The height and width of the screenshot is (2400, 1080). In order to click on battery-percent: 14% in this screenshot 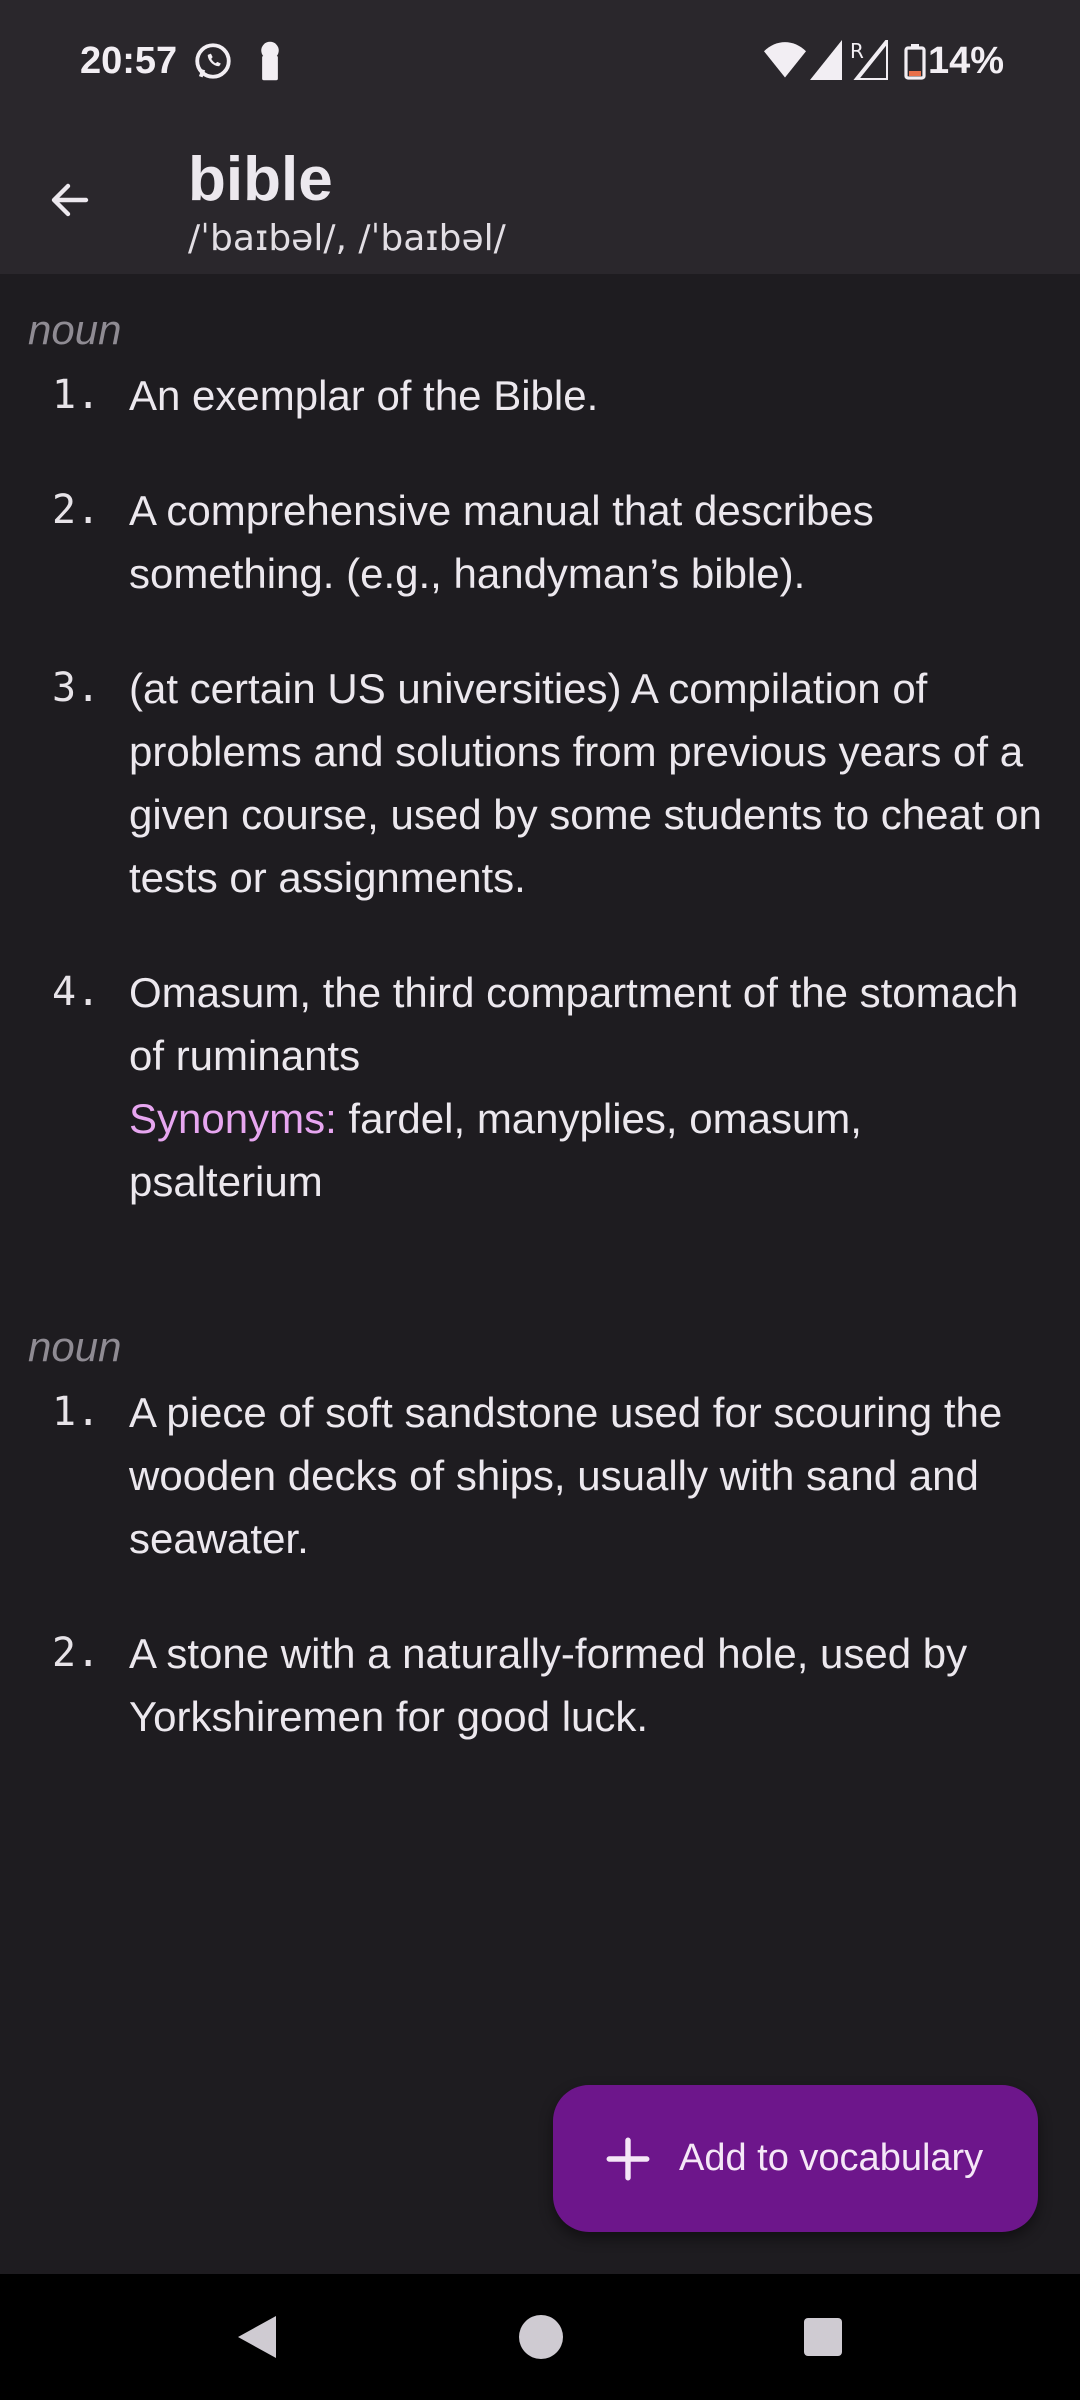, I will do `click(965, 61)`.